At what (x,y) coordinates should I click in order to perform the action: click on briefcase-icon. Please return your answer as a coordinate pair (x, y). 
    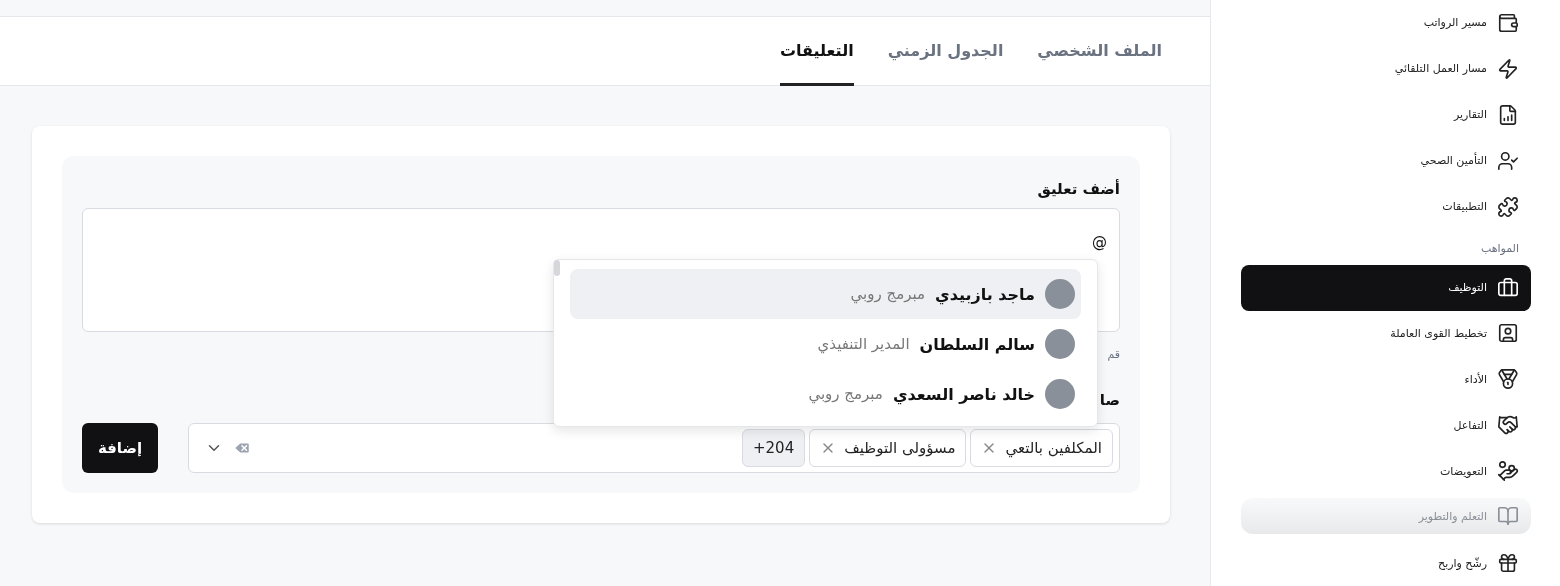
    Looking at the image, I should click on (1508, 287).